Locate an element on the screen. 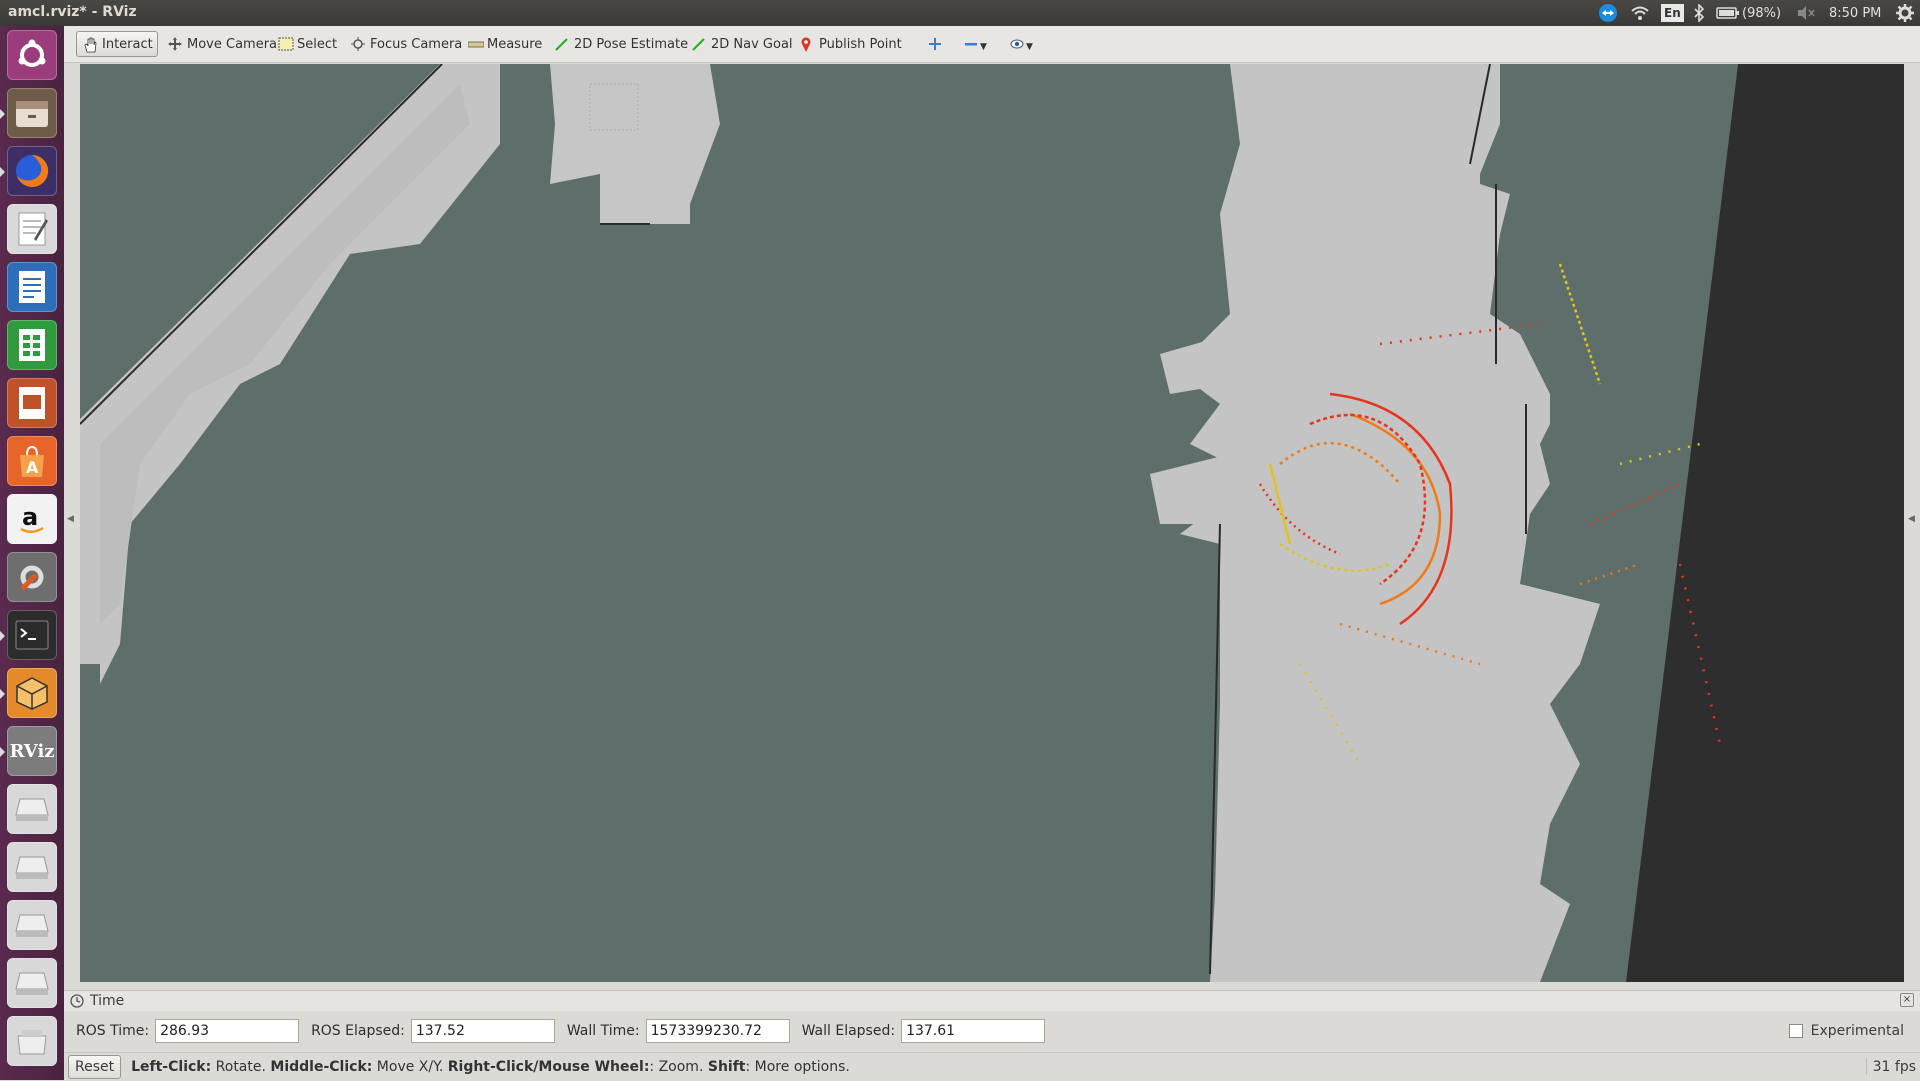 The image size is (1920, 1081). map-pin-icon is located at coordinates (807, 44).